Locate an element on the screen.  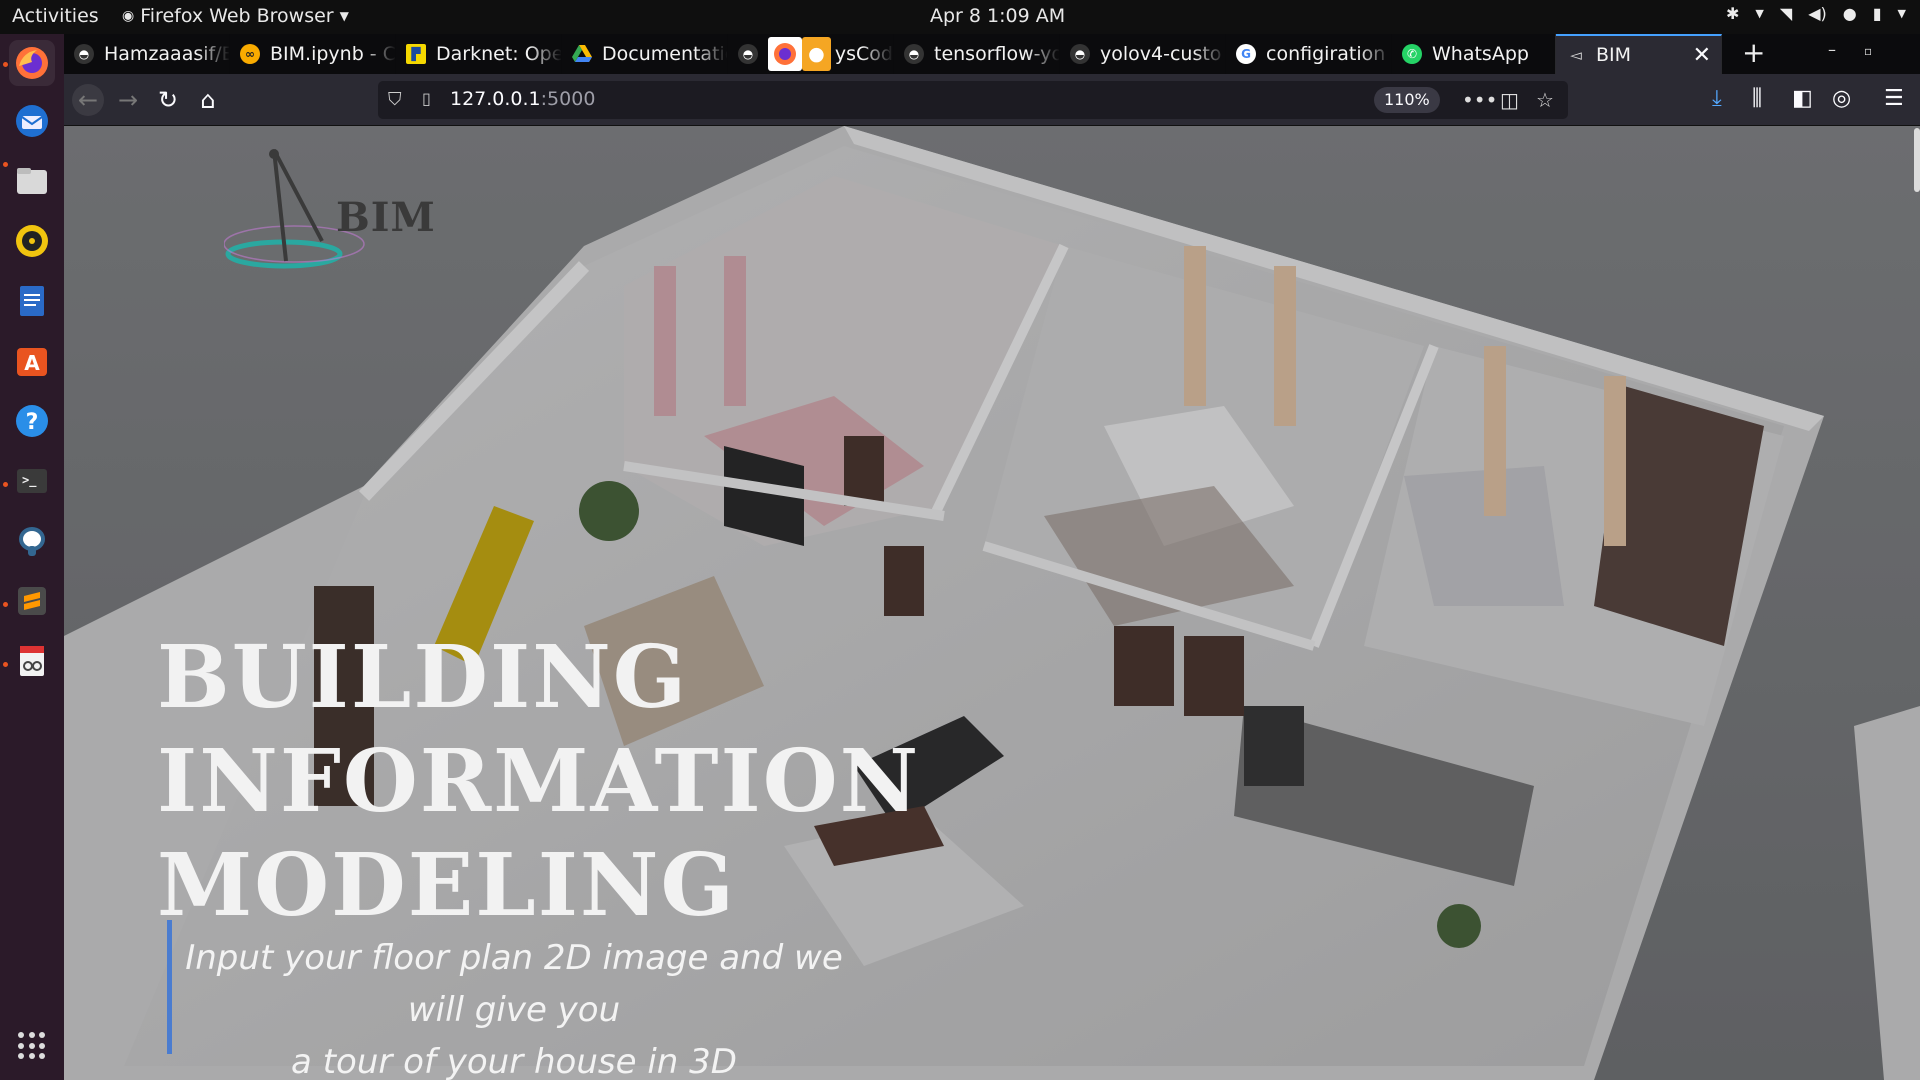
firefox-icon is located at coordinates (32, 63).